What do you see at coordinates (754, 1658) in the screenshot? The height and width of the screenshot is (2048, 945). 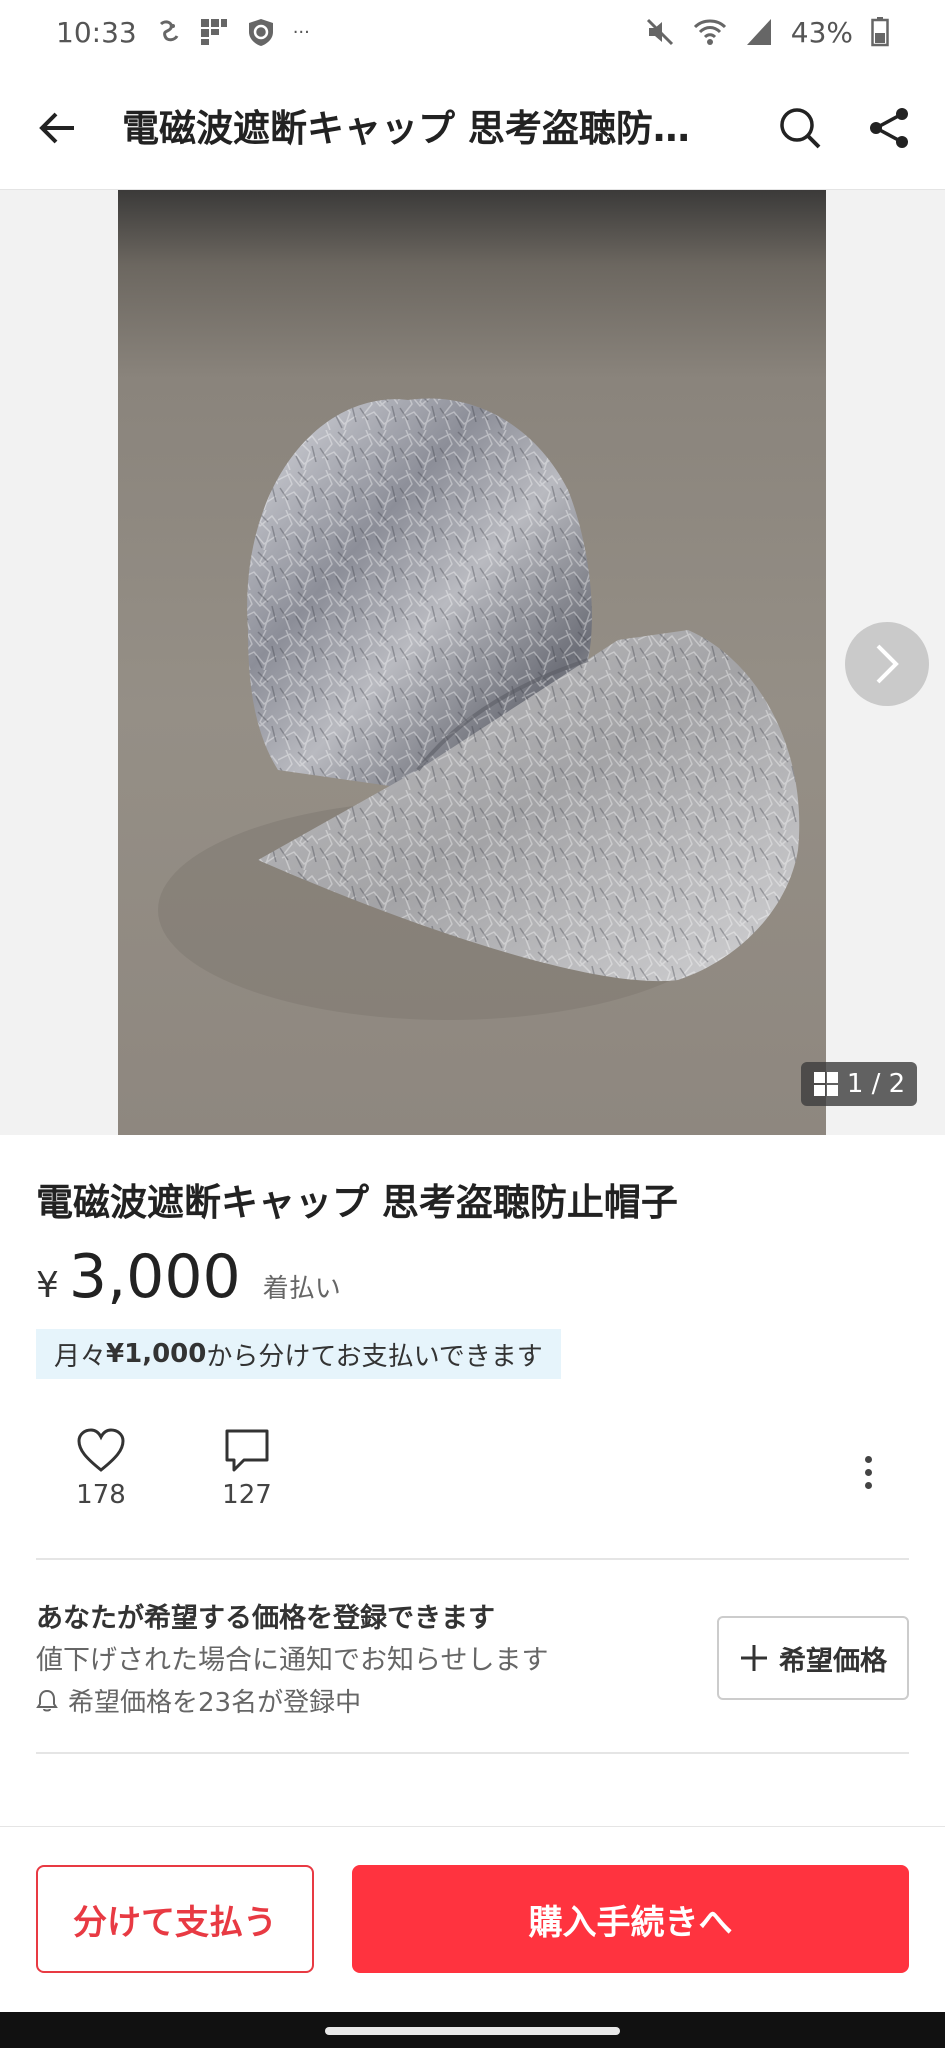 I see `plus-icon` at bounding box center [754, 1658].